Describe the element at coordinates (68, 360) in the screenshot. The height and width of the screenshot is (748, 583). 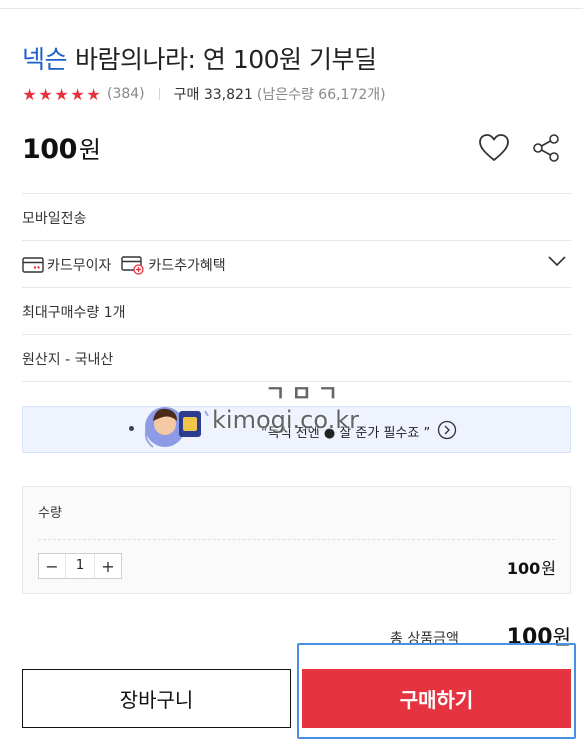
I see `origin-country: 원산지 - 국내산` at that location.